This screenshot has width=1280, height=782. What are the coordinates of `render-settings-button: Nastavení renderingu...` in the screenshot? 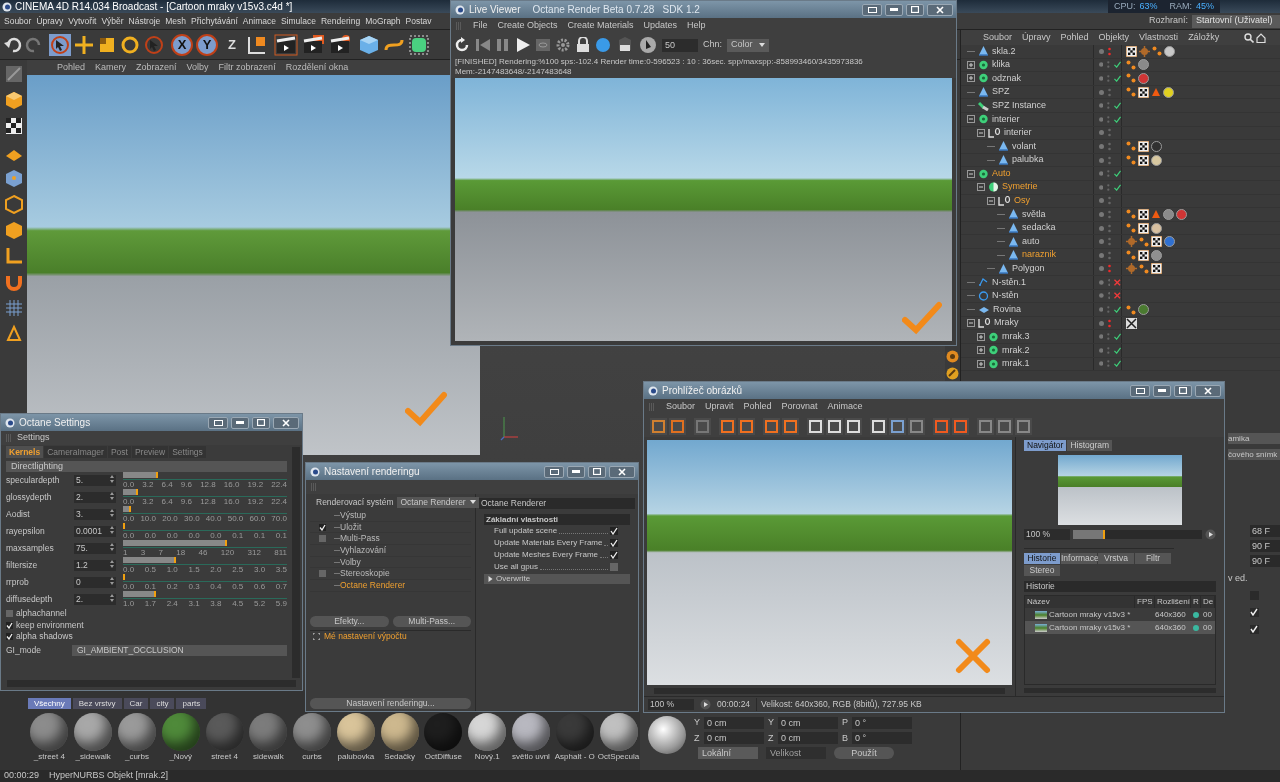 It's located at (390, 703).